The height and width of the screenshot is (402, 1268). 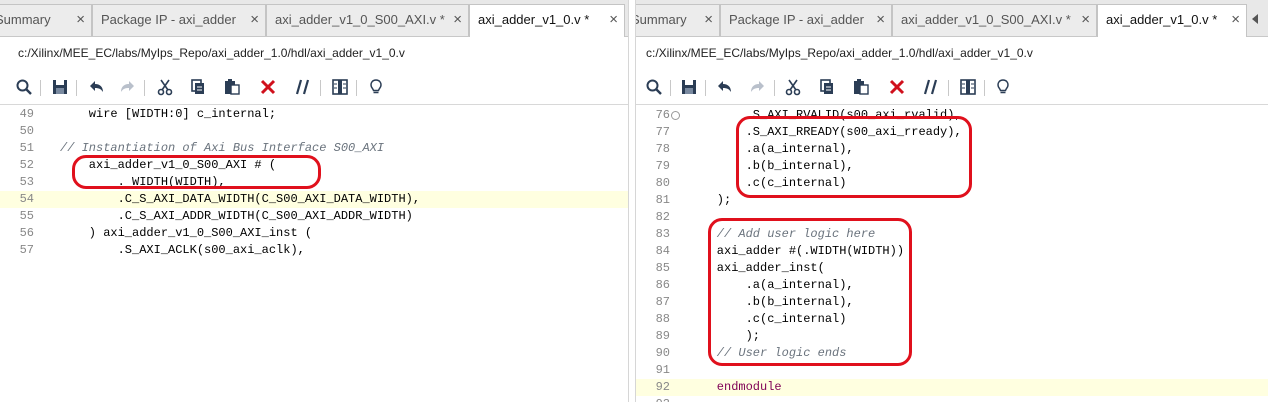 What do you see at coordinates (952, 166) in the screenshot?
I see `code-line: 79 .b(b_internal),` at bounding box center [952, 166].